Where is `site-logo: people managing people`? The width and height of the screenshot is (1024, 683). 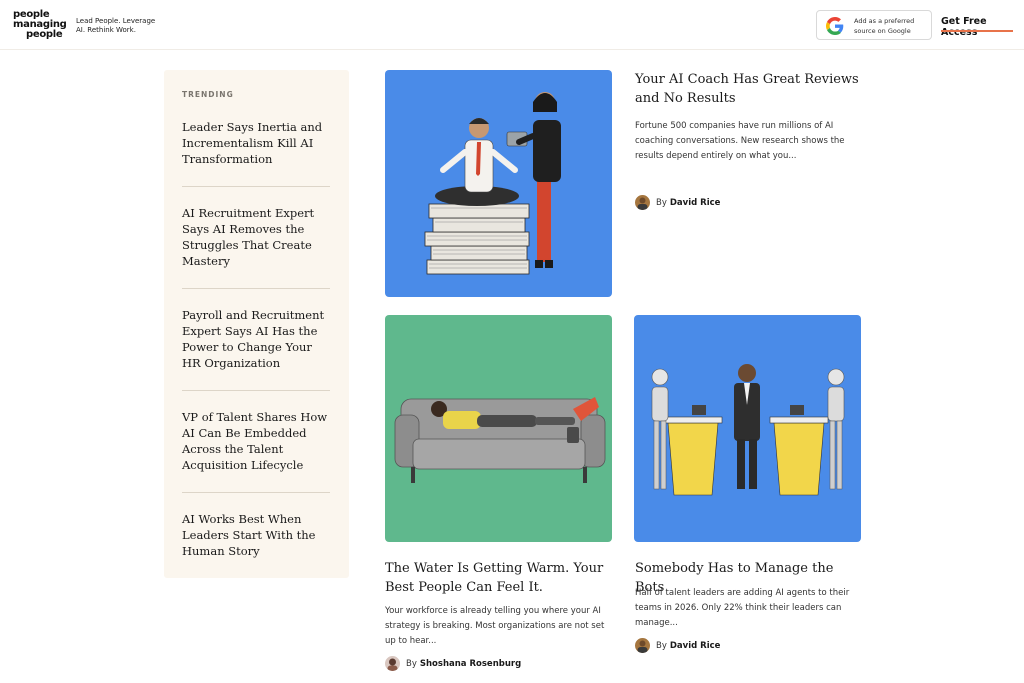 site-logo: people managing people is located at coordinates (40, 25).